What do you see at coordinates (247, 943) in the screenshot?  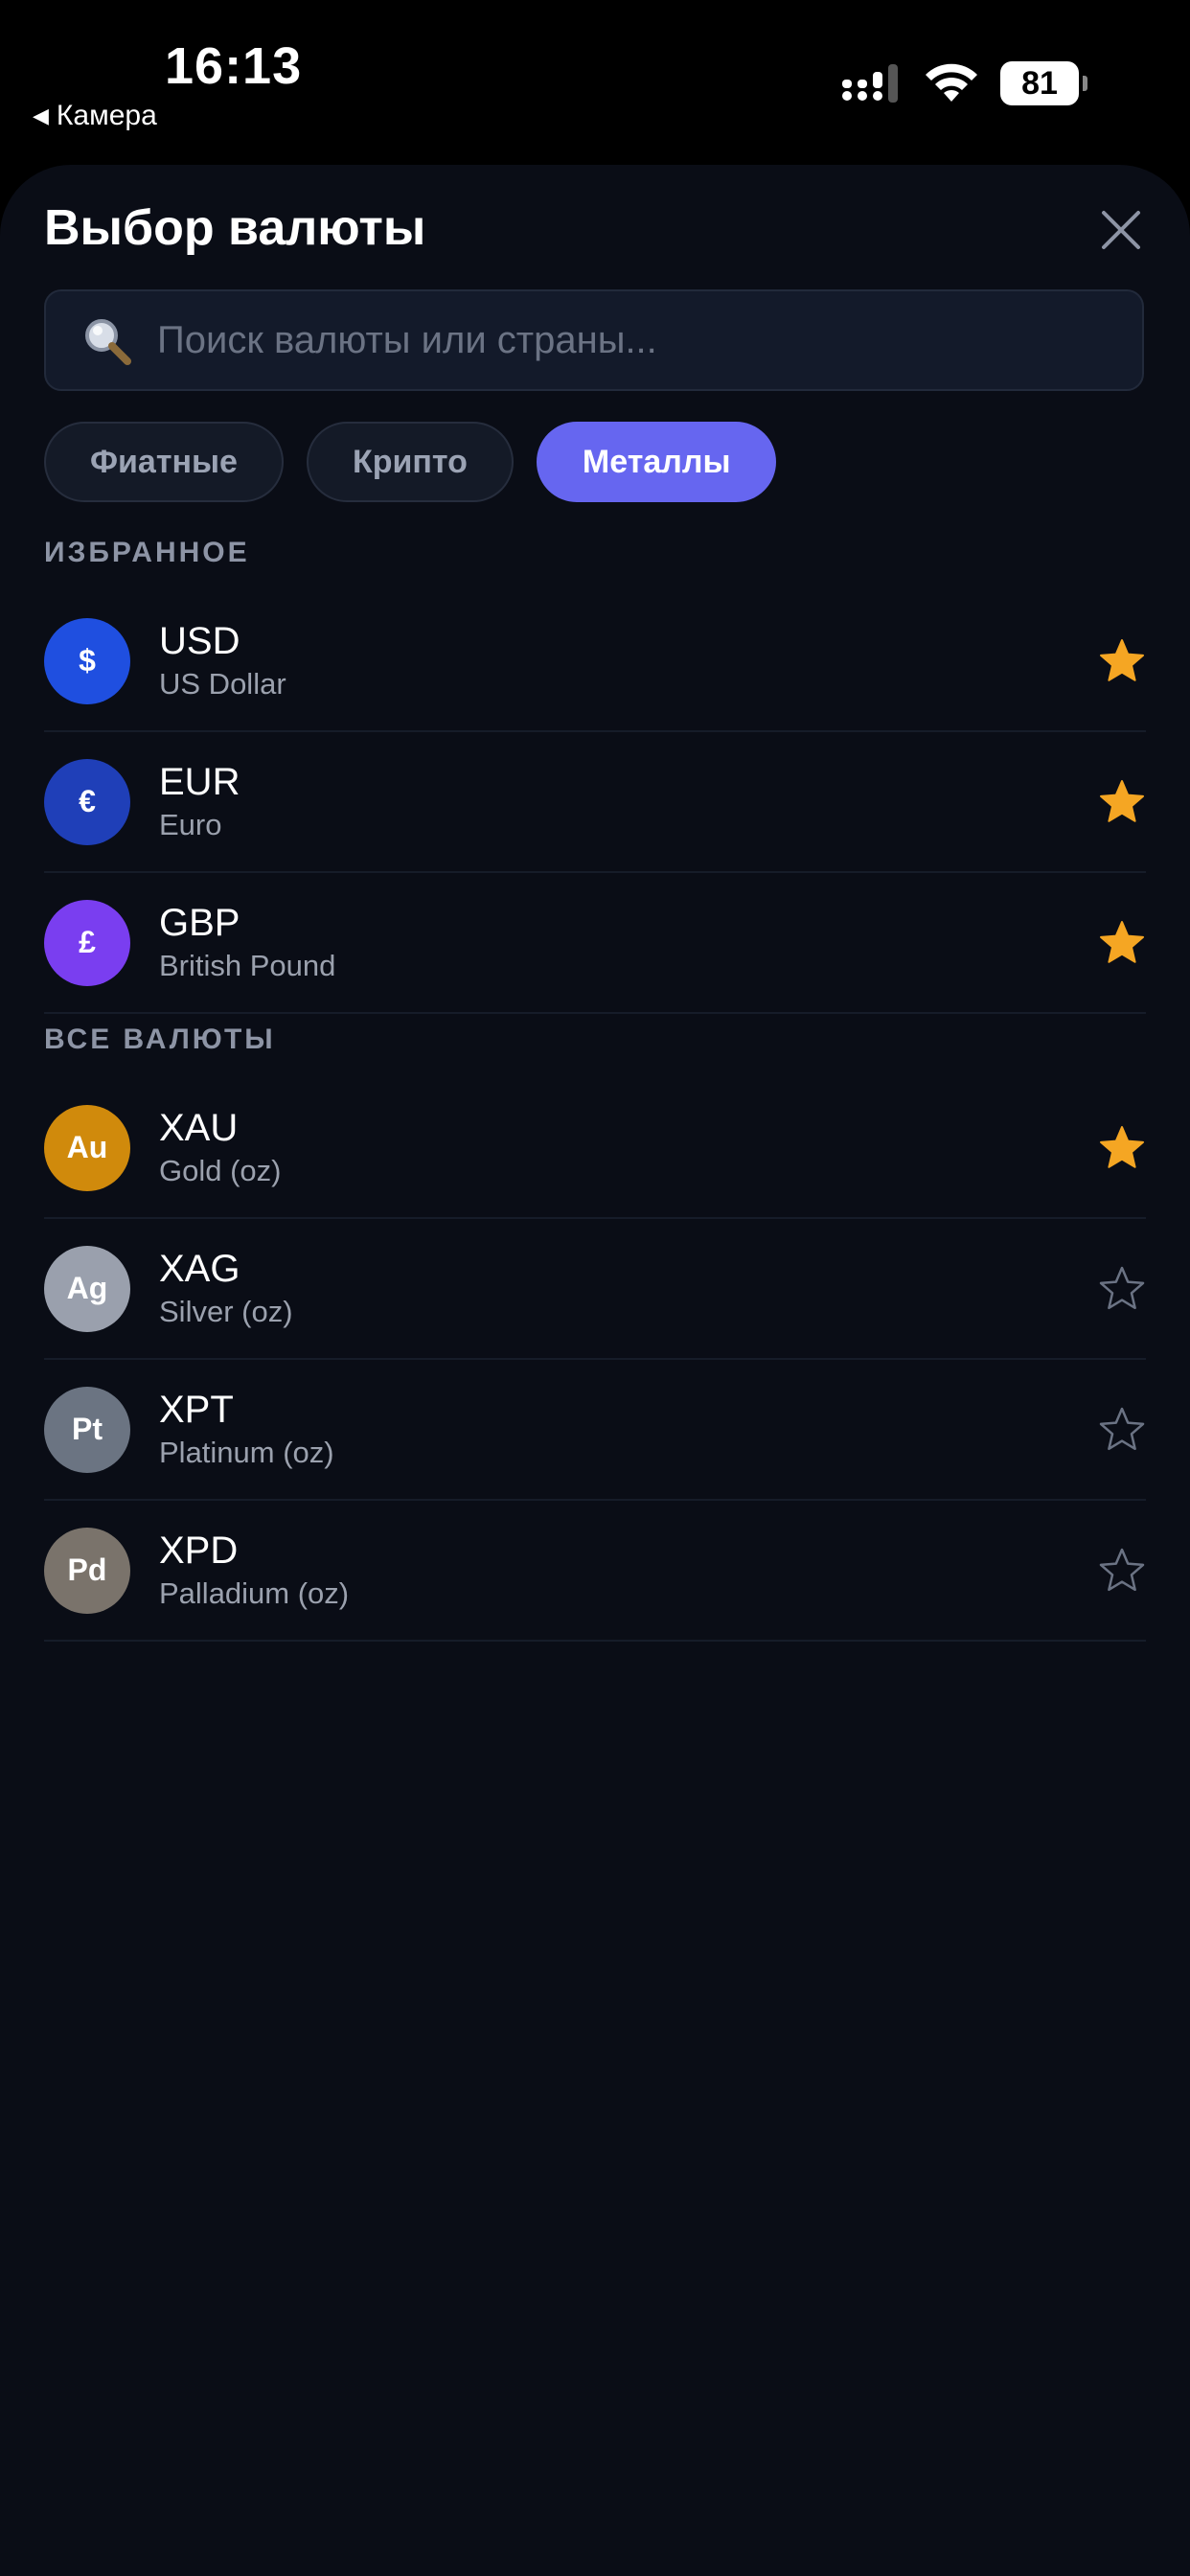 I see `currency-text: GBP British Pound` at bounding box center [247, 943].